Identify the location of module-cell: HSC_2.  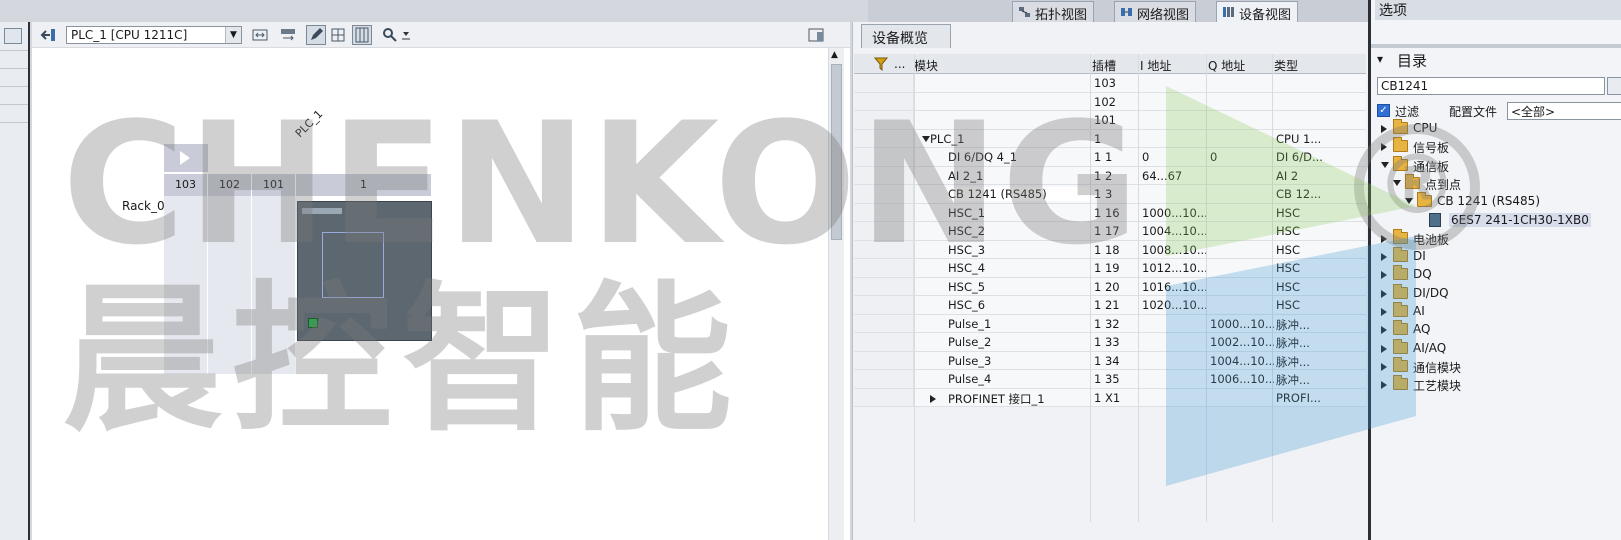
(1019, 231).